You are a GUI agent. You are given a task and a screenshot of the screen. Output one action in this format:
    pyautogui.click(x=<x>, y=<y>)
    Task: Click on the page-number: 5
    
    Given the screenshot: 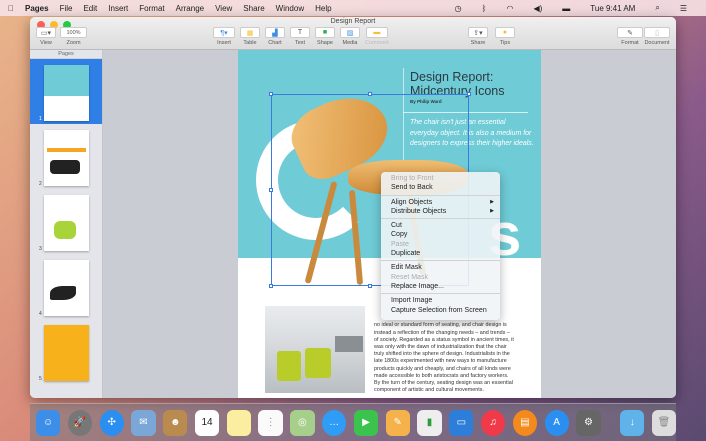 What is the action you would take?
    pyautogui.click(x=40, y=379)
    